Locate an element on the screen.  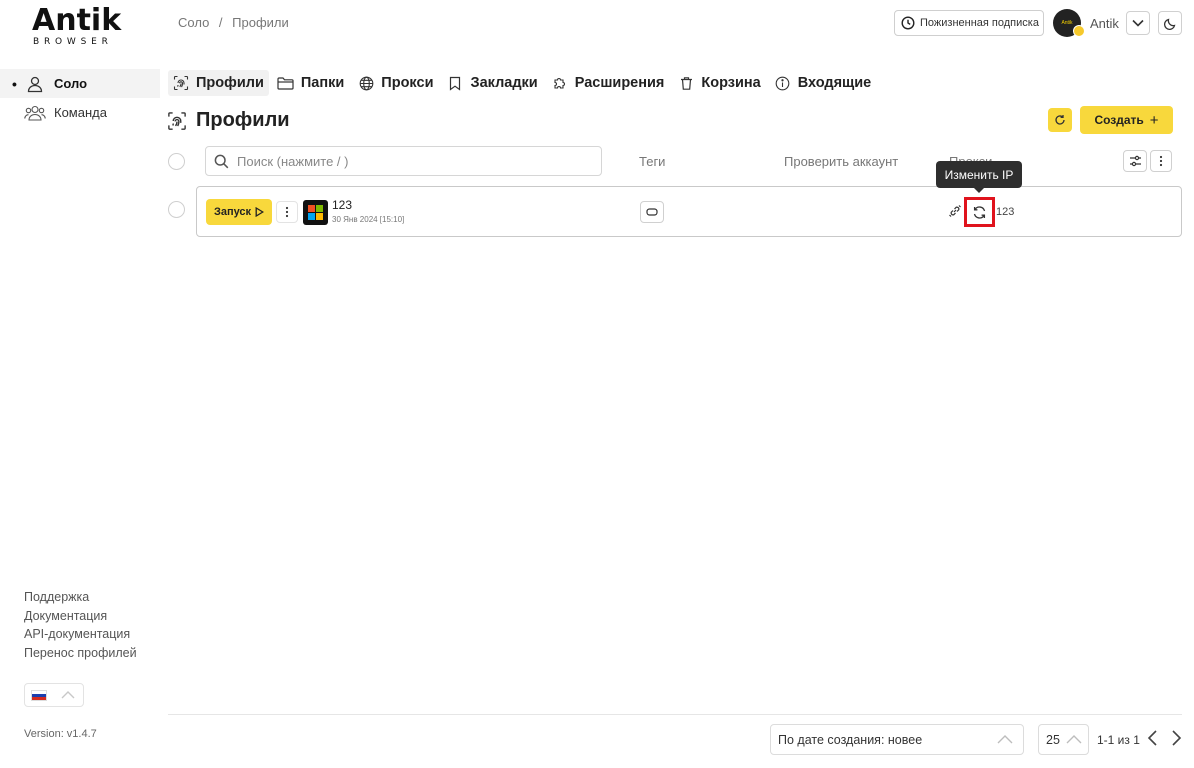
team-icon is located at coordinates (35, 113).